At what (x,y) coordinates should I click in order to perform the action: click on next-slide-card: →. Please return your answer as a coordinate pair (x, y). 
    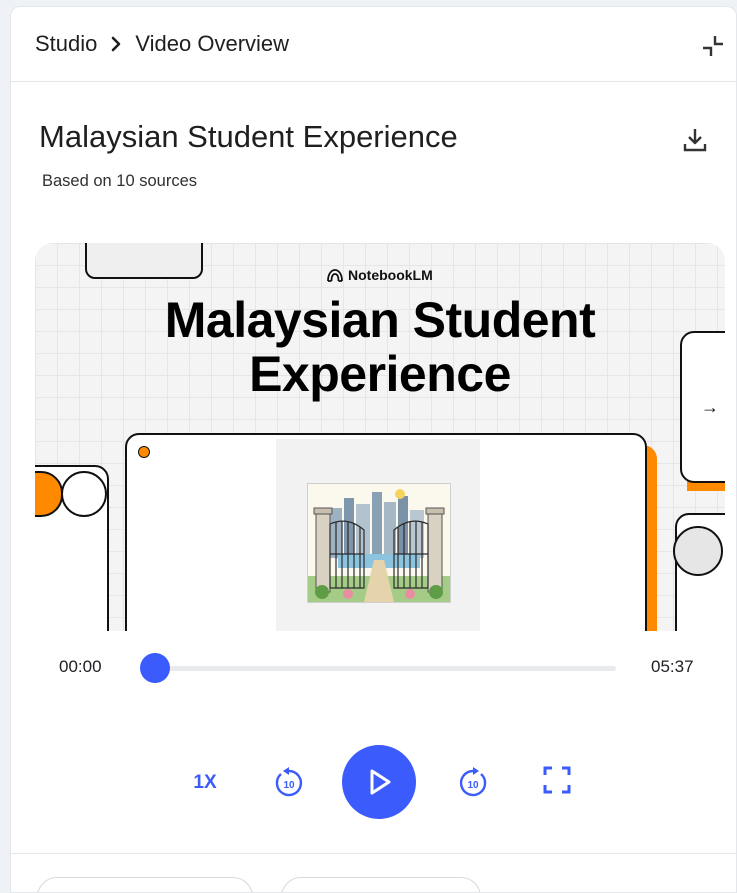
    Looking at the image, I should click on (702, 407).